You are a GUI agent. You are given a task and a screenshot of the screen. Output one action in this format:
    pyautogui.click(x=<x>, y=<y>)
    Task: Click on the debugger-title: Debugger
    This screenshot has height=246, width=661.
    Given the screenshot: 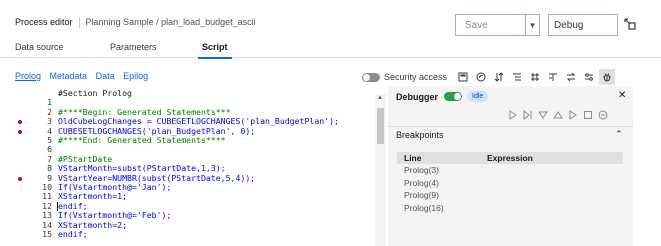 What is the action you would take?
    pyautogui.click(x=417, y=97)
    